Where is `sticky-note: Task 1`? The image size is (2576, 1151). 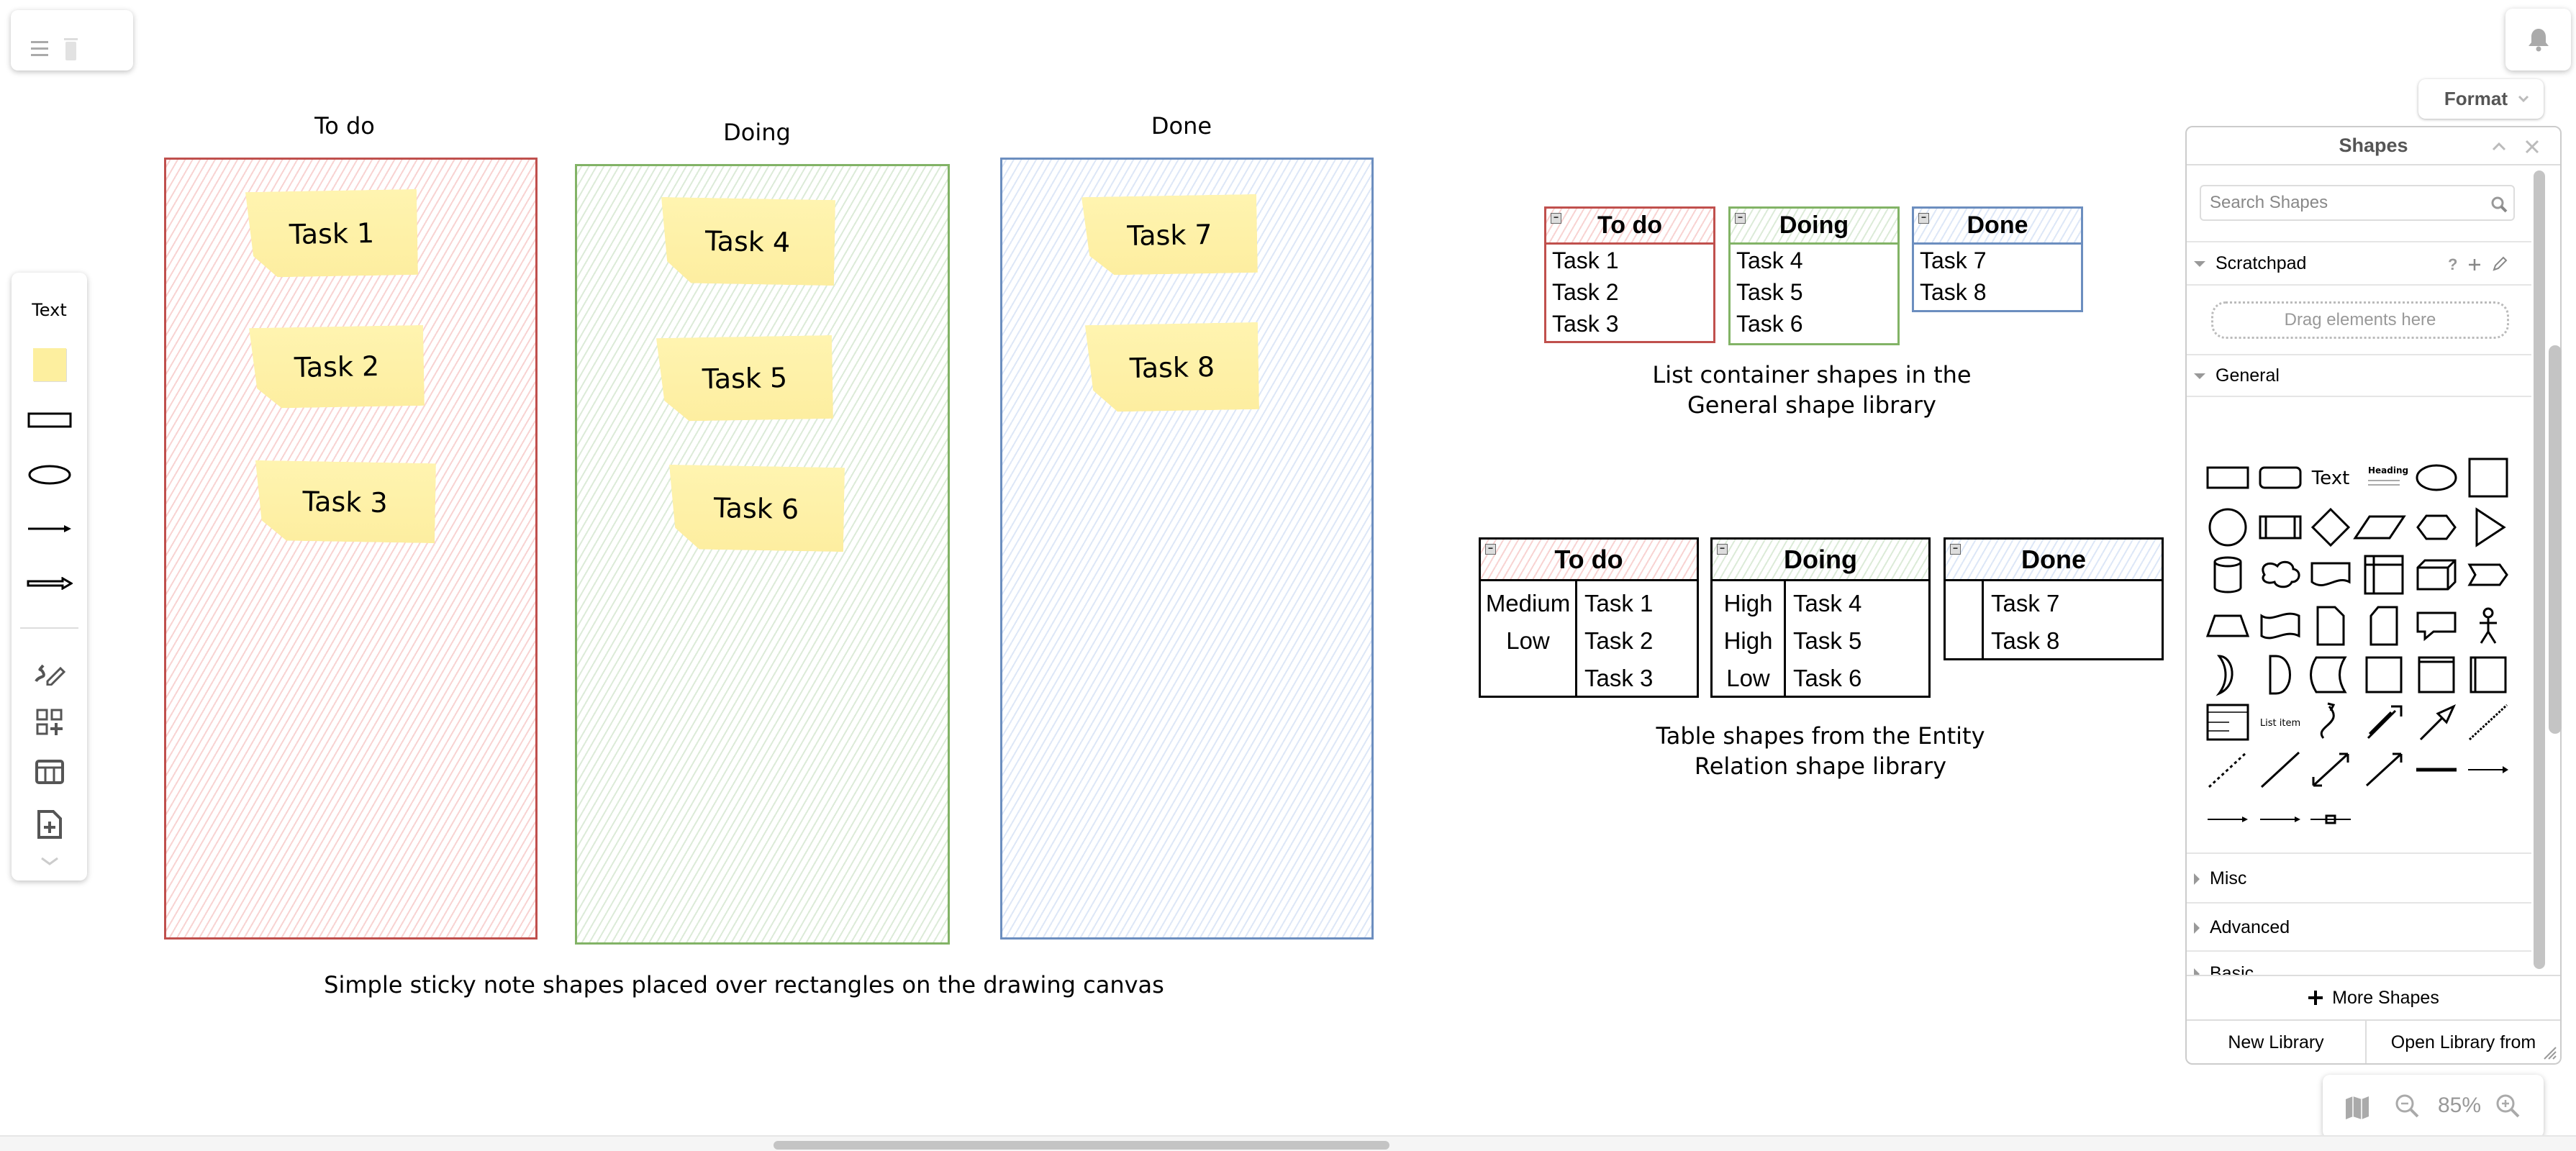
sticky-note: Task 1 is located at coordinates (331, 233).